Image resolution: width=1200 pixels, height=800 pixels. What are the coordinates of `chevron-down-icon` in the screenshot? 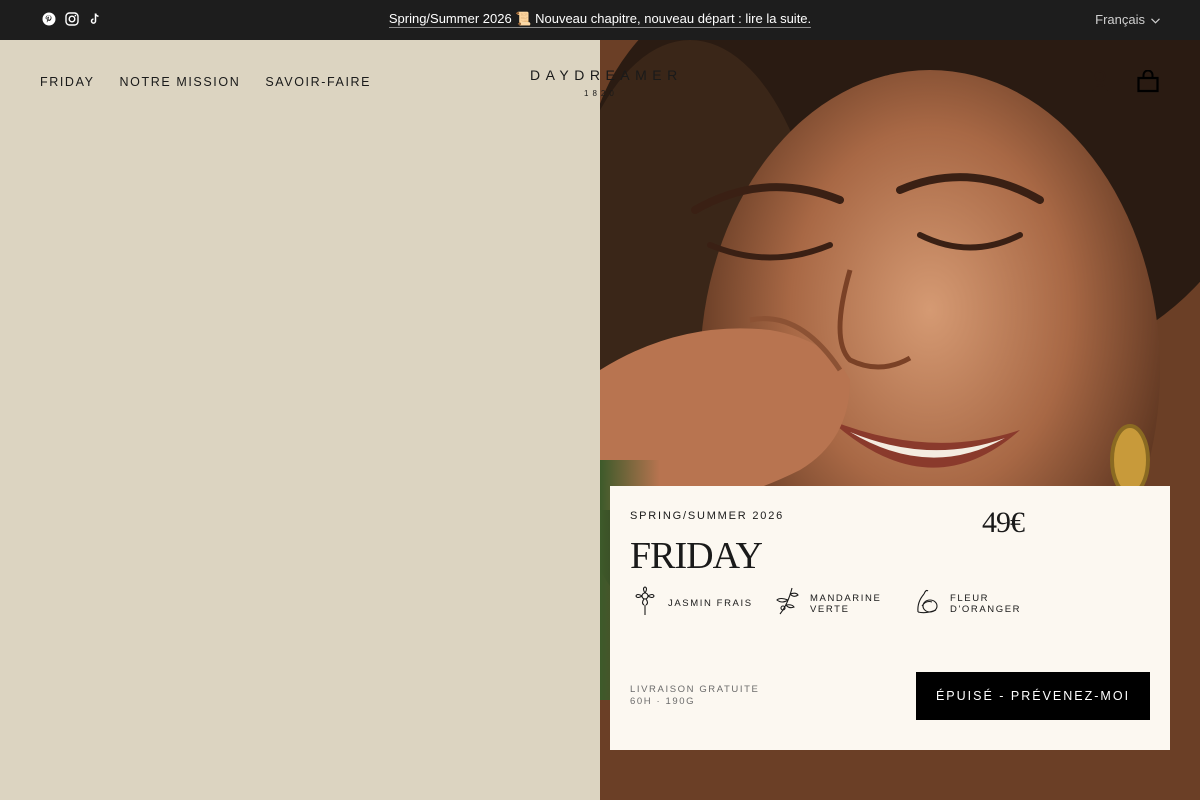 It's located at (1155, 19).